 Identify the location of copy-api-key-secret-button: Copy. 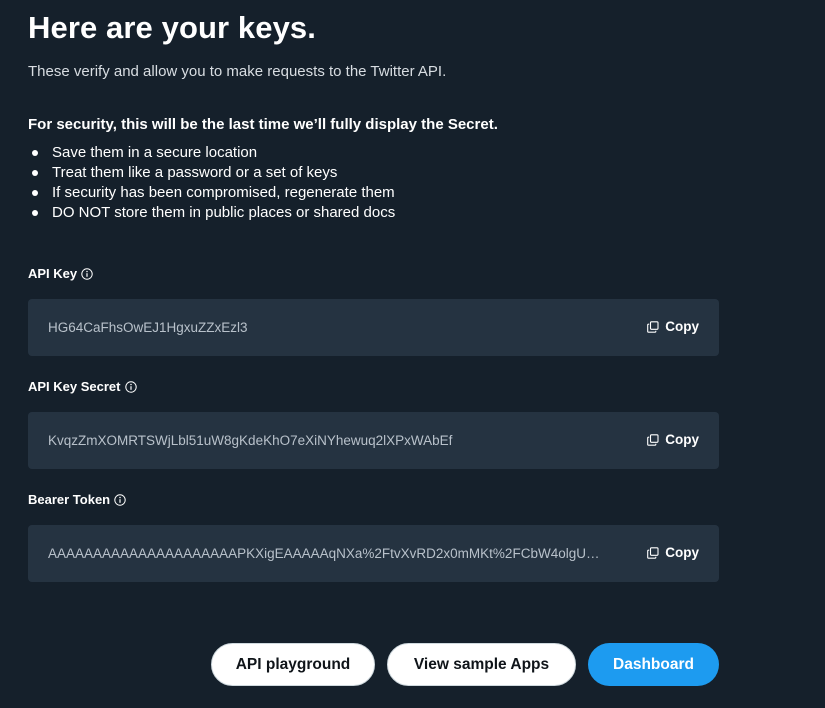
(673, 439).